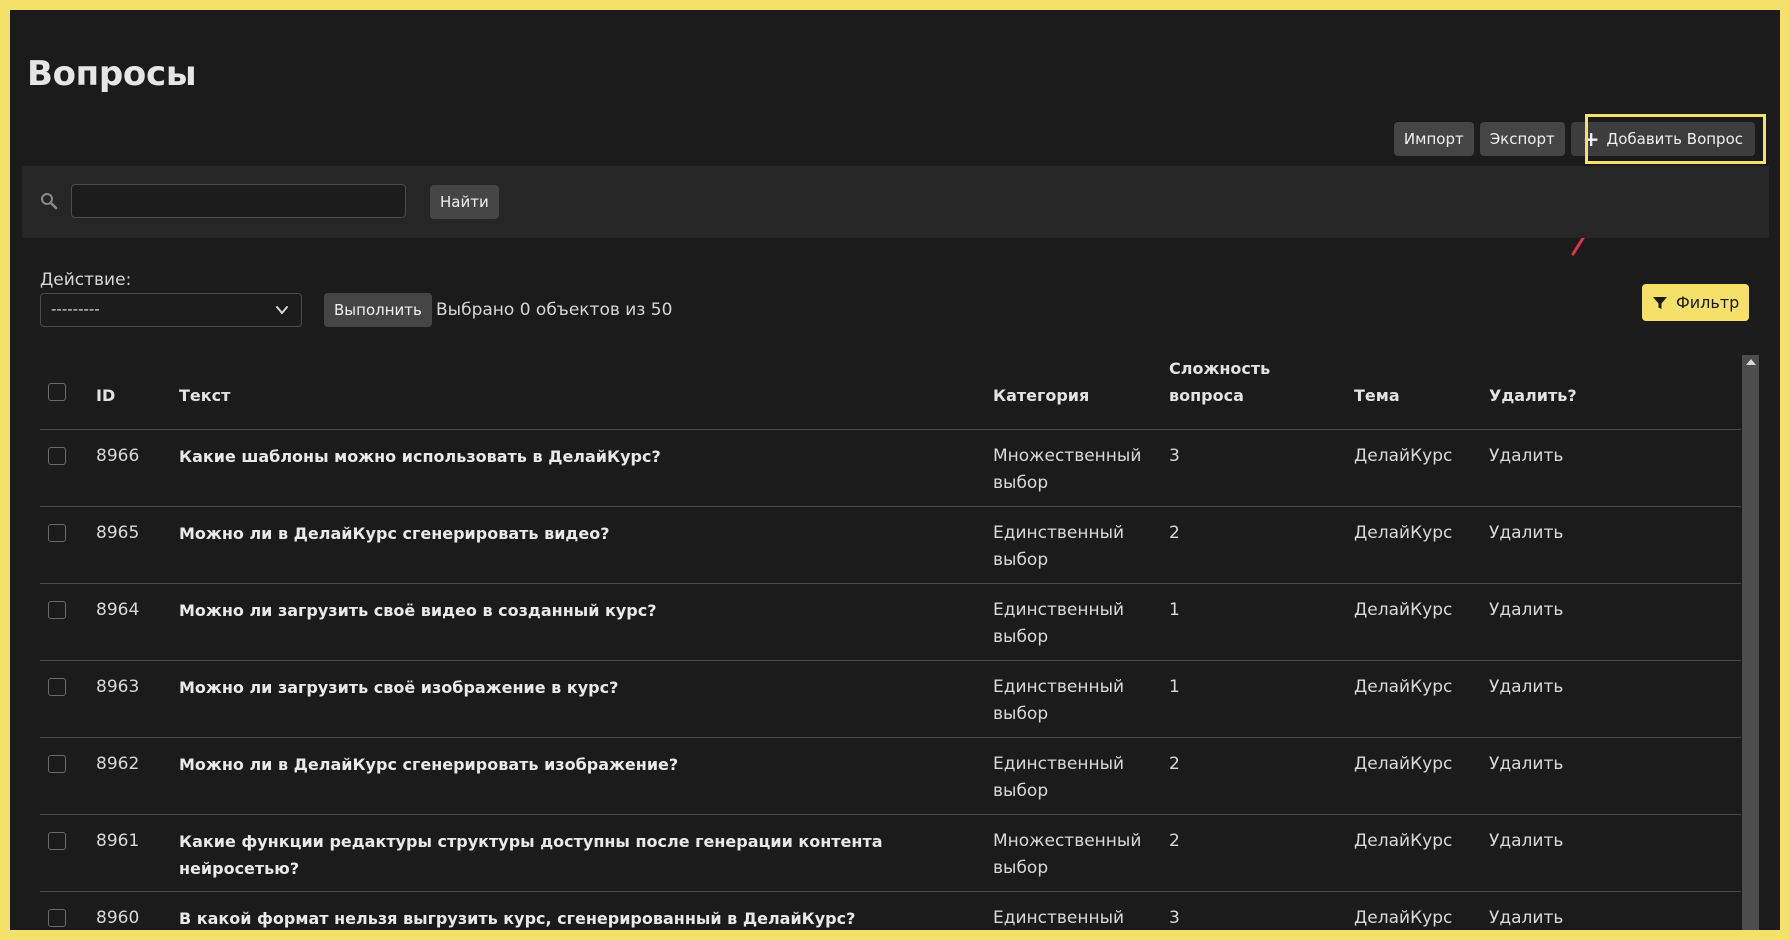 This screenshot has width=1790, height=940. What do you see at coordinates (1675, 139) in the screenshot?
I see `add-question-label: Добавить Вопрос` at bounding box center [1675, 139].